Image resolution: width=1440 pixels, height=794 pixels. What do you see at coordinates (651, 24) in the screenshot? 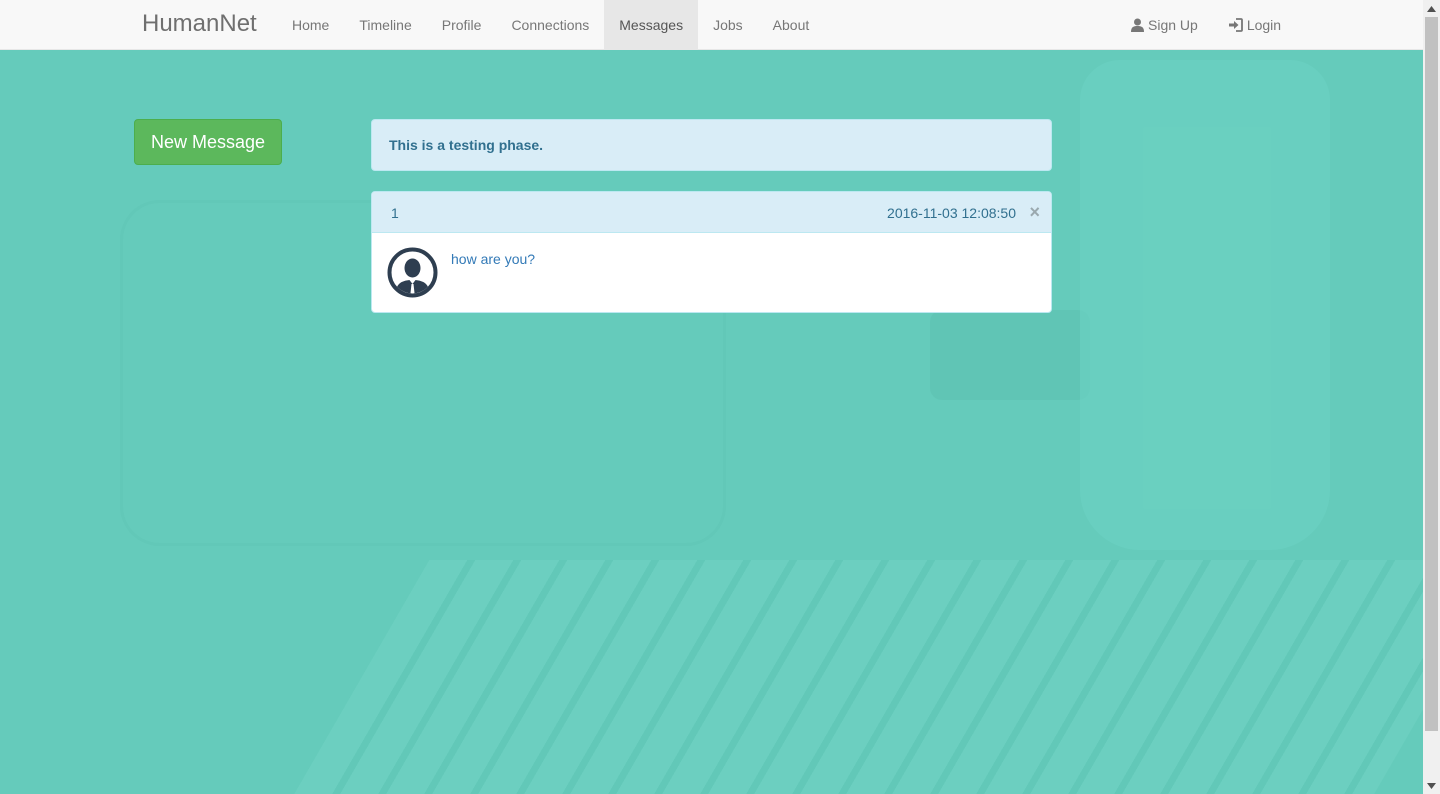
I see `nav-item-messages: Messages` at bounding box center [651, 24].